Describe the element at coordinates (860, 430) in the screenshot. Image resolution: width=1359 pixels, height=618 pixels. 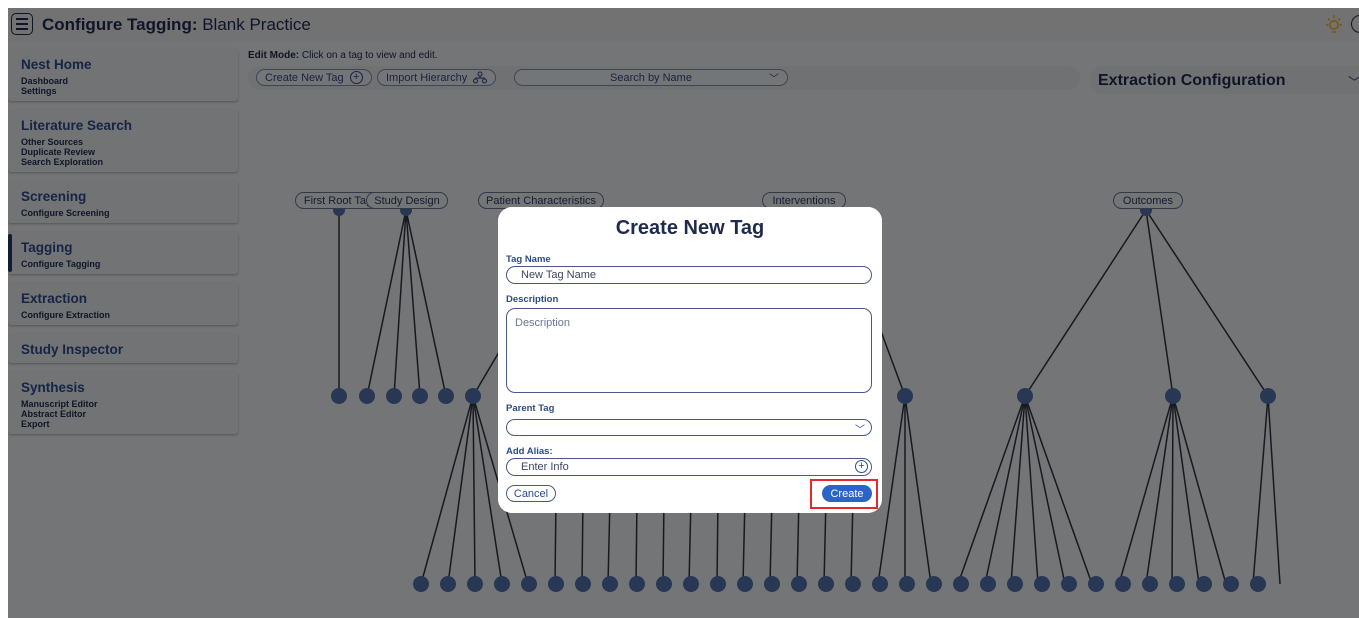
I see `chevron-down-icon: ﹀` at that location.